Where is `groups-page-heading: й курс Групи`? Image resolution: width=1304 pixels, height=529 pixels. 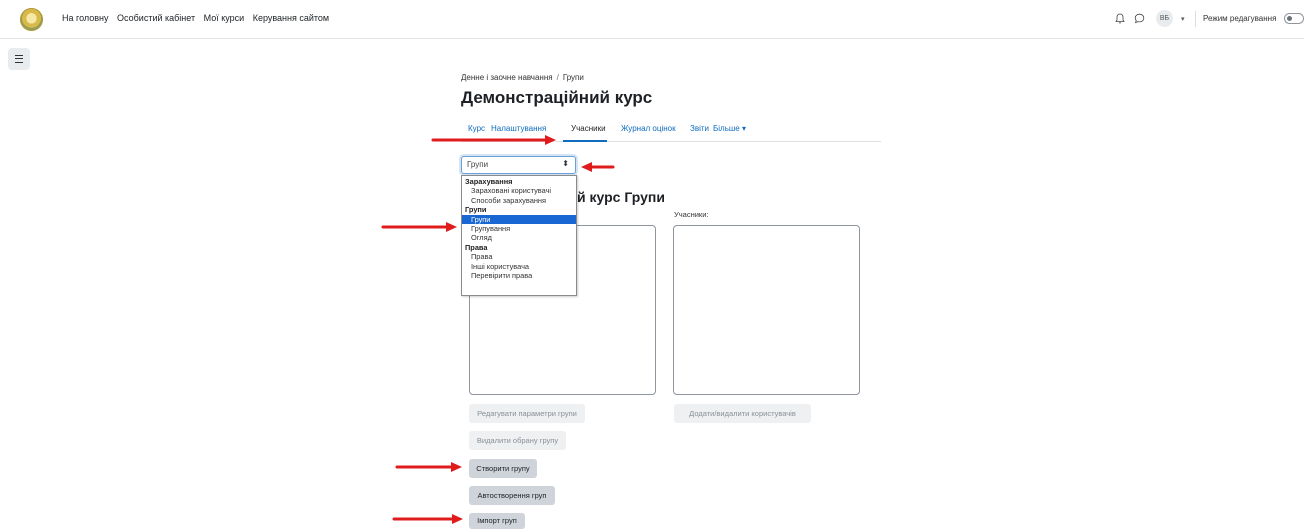
groups-page-heading: й курс Групи is located at coordinates (621, 197).